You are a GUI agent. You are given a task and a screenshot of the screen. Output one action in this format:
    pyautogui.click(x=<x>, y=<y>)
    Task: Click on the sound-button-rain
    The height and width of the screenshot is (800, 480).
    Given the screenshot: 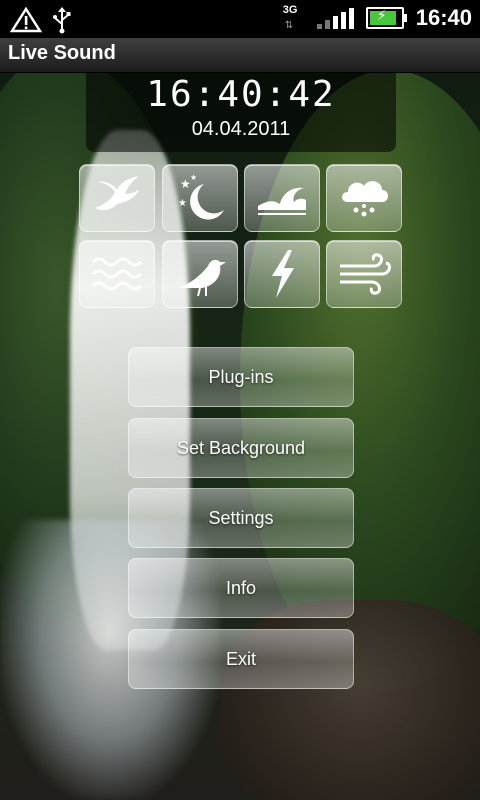 What is the action you would take?
    pyautogui.click(x=364, y=198)
    